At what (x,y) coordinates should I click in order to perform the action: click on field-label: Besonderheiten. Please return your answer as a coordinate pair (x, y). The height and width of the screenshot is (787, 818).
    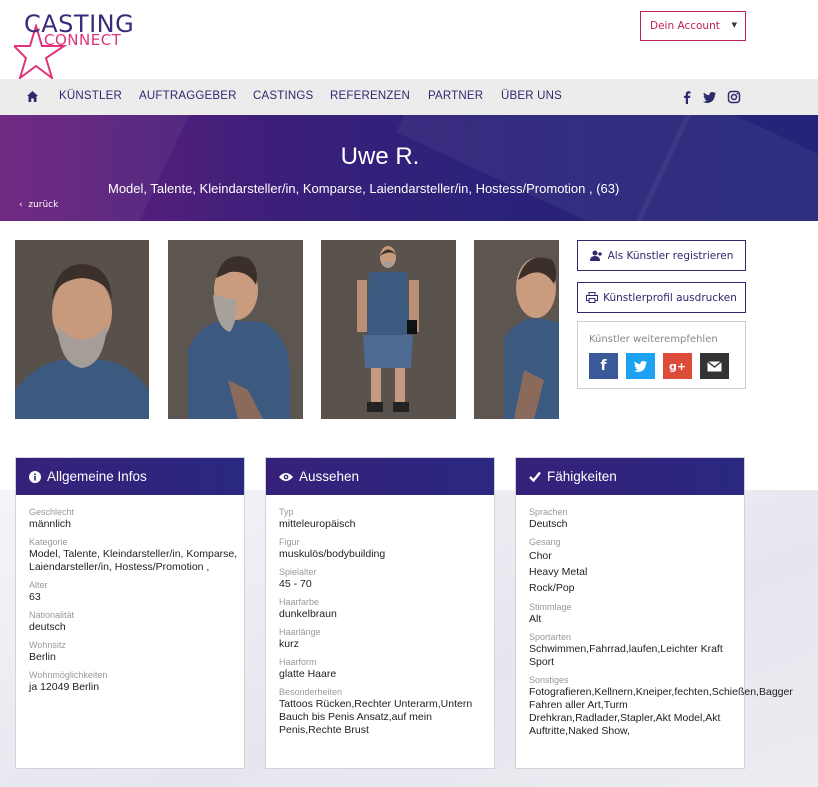
    Looking at the image, I should click on (311, 692).